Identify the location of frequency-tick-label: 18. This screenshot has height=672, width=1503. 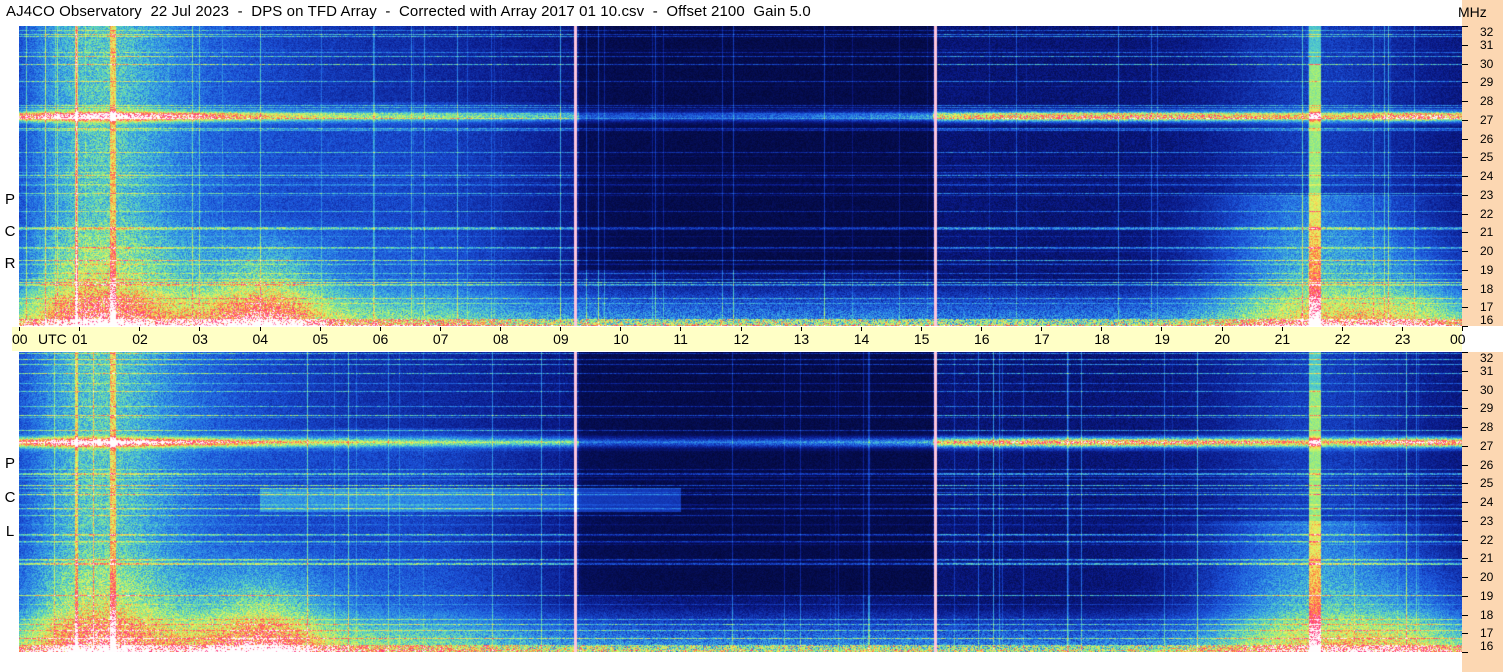
(1487, 614).